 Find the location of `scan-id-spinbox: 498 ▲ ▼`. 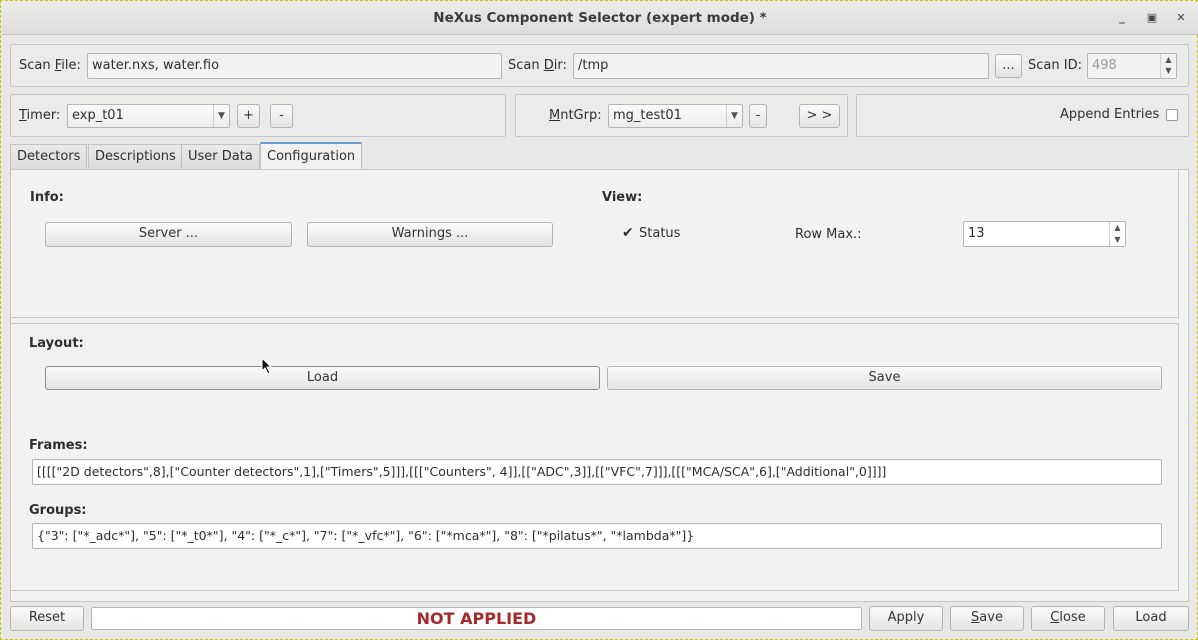

scan-id-spinbox: 498 ▲ ▼ is located at coordinates (1132, 66).